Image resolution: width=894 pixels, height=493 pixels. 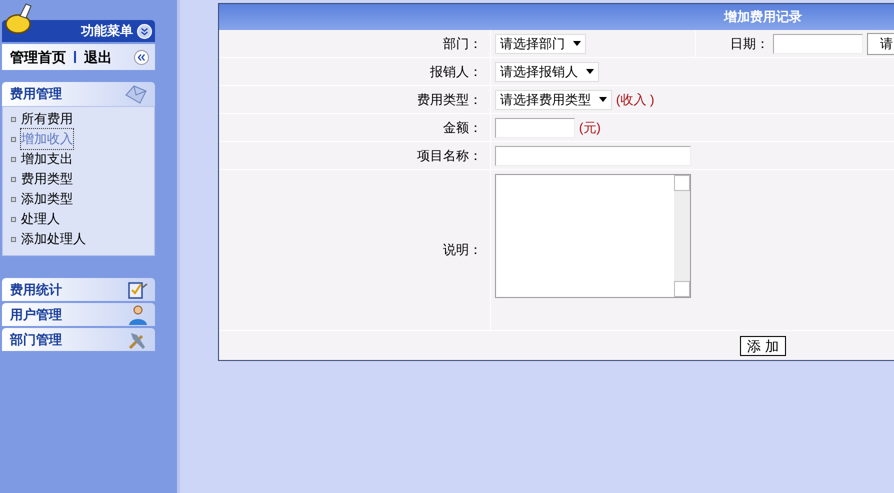 I want to click on menu-item: 添加类型, so click(x=47, y=199).